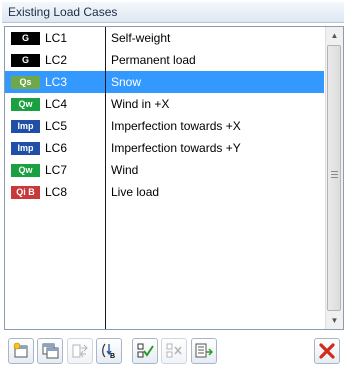 The image size is (348, 372). I want to click on load-case-row: Imp LC5 Imperfection towards +X, so click(164, 126).